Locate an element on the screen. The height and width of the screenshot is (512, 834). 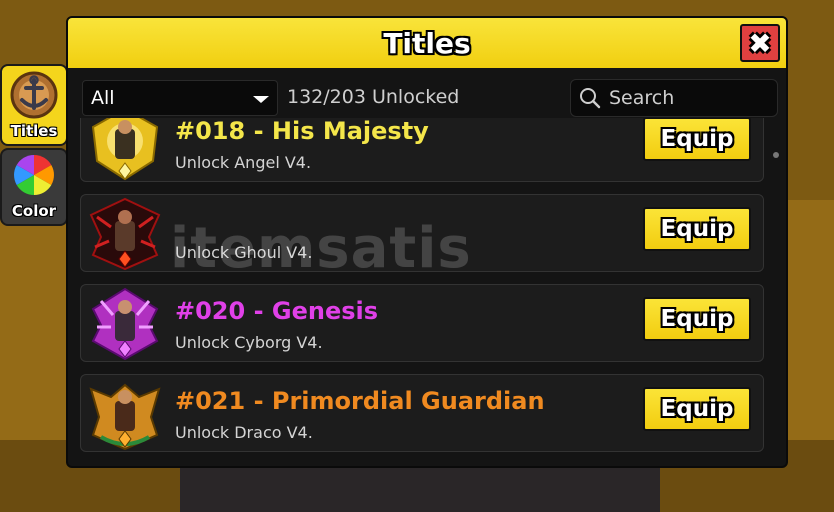
search-icon is located at coordinates (590, 98).